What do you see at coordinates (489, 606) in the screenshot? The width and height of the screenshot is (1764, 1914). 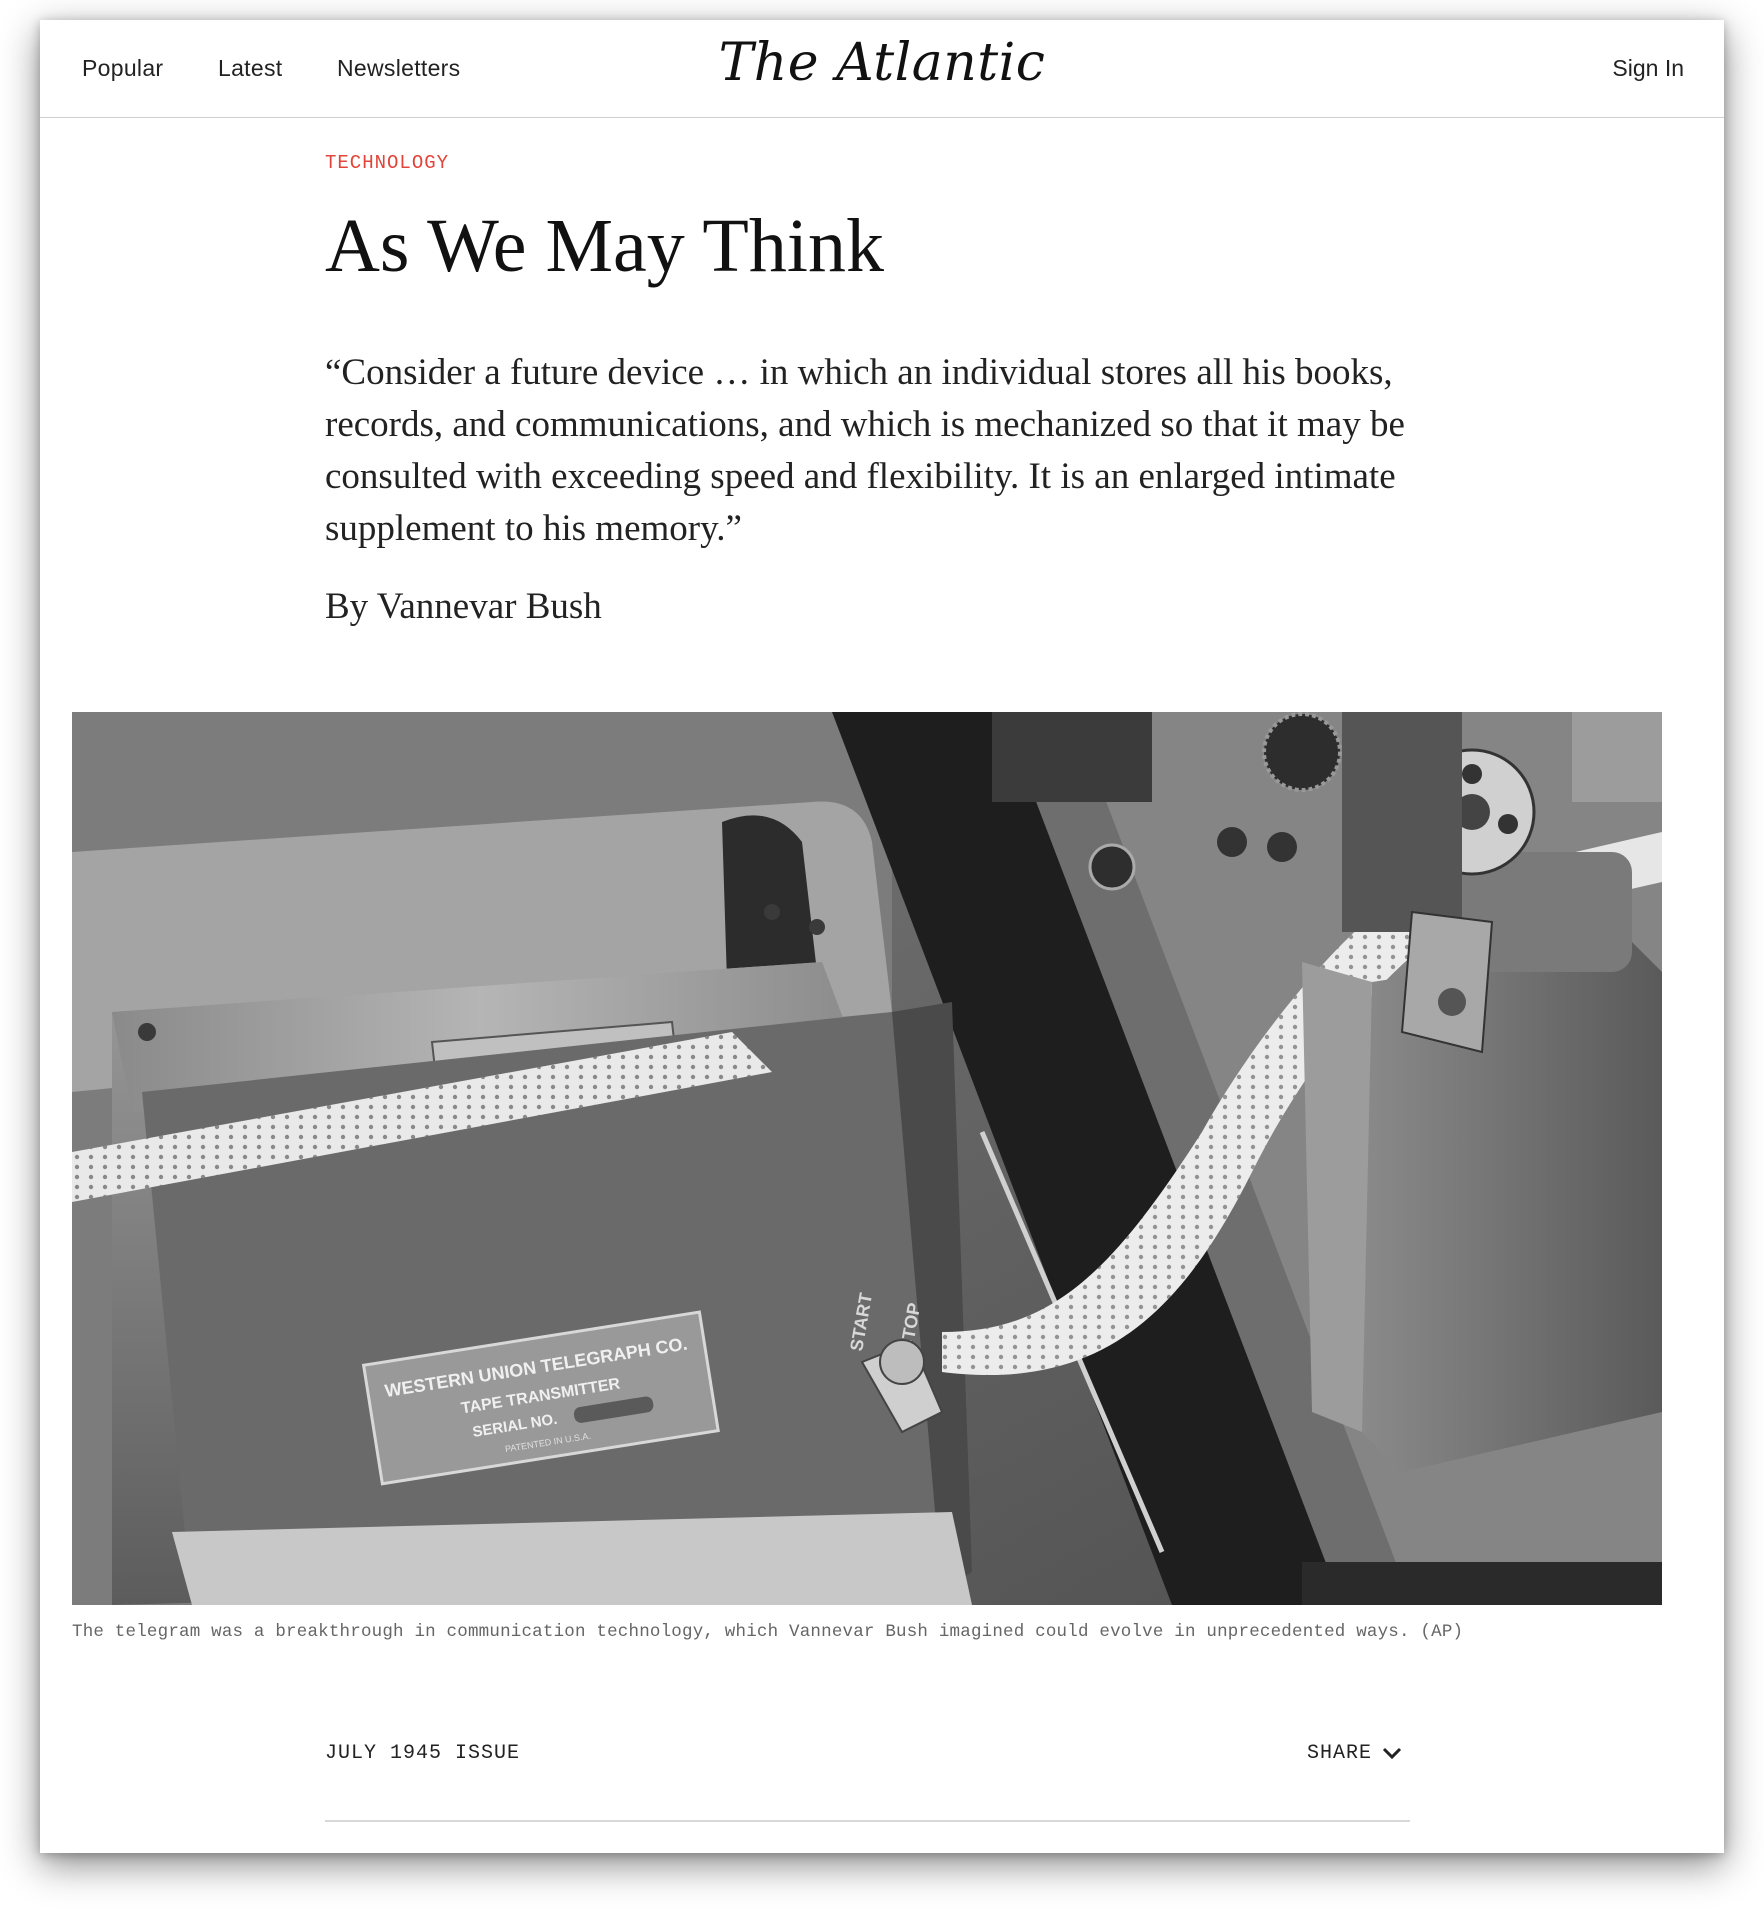 I see `author-link: Vannevar Bush` at bounding box center [489, 606].